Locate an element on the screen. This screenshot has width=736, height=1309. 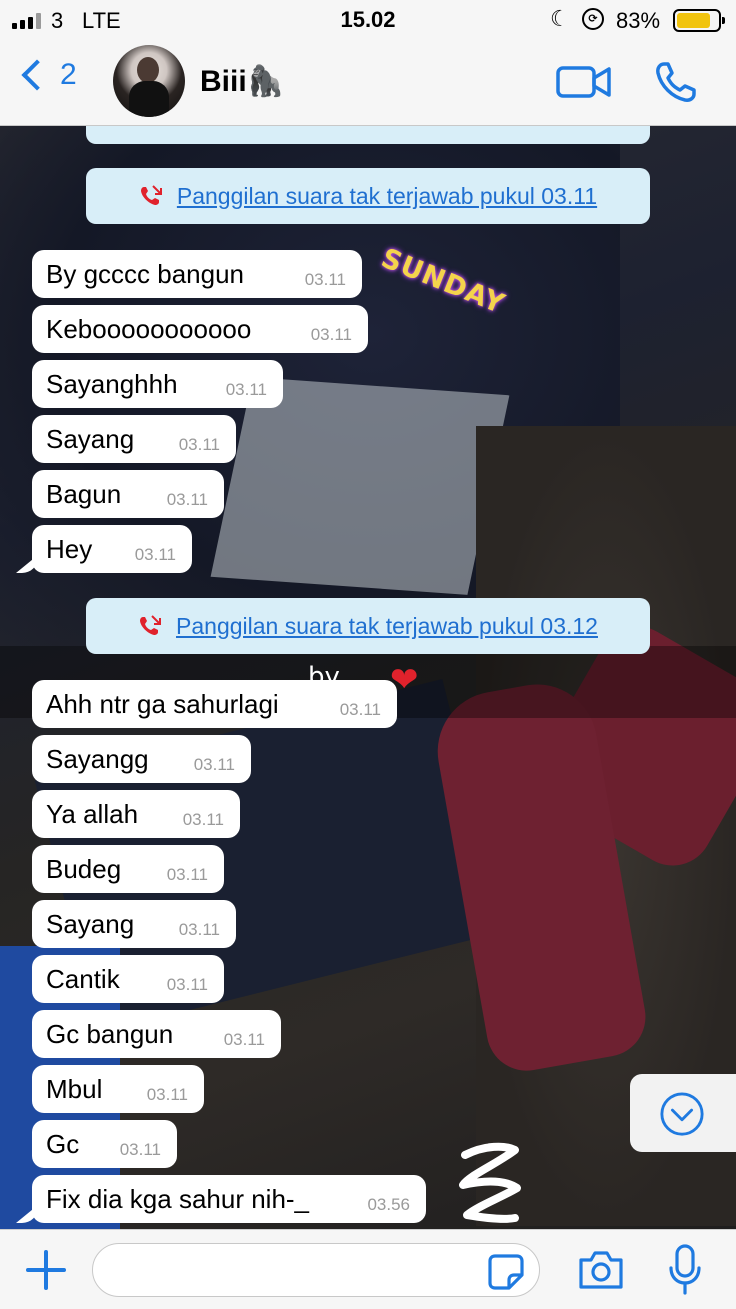
message-bubble: Mbul 03.11 is located at coordinates (118, 1089).